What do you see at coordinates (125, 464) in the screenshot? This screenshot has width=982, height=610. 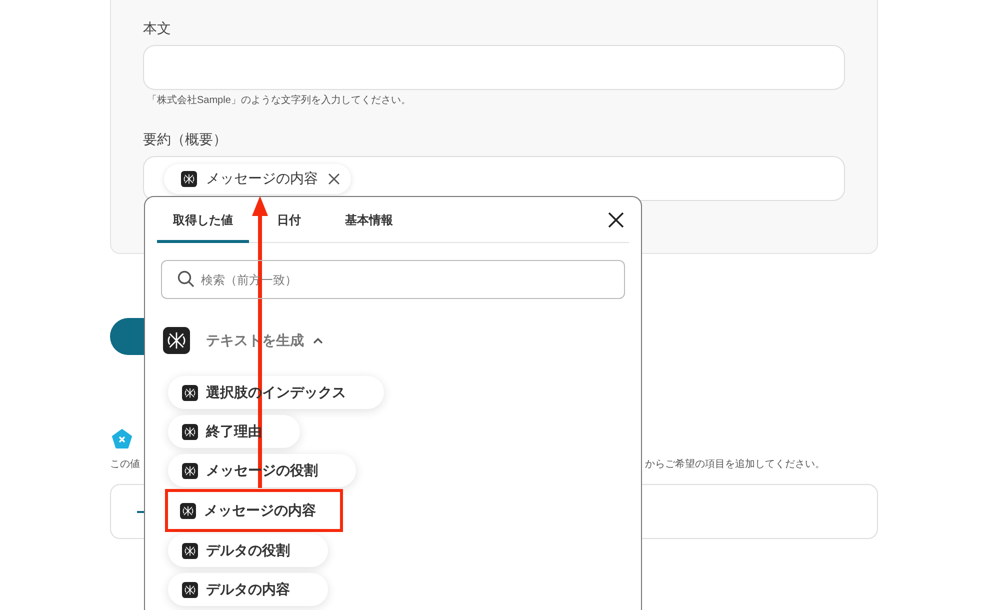 I see `note-text: この値` at bounding box center [125, 464].